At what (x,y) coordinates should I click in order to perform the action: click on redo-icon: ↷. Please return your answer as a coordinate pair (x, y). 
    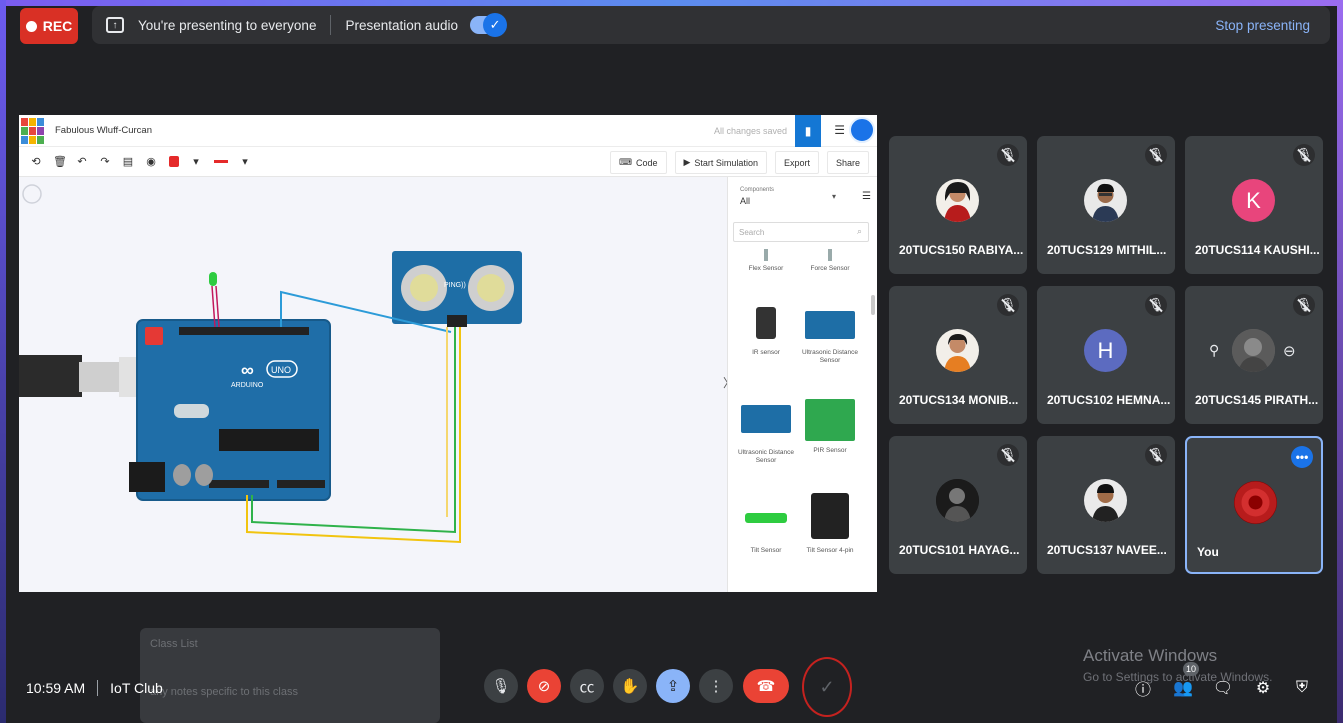
    Looking at the image, I should click on (105, 161).